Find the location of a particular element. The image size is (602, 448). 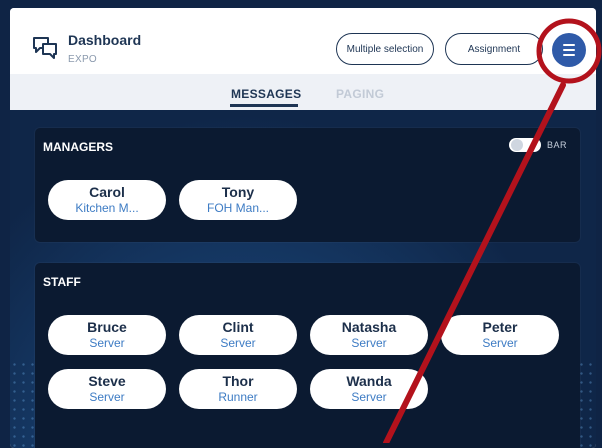

person-name: Wanda is located at coordinates (369, 381).